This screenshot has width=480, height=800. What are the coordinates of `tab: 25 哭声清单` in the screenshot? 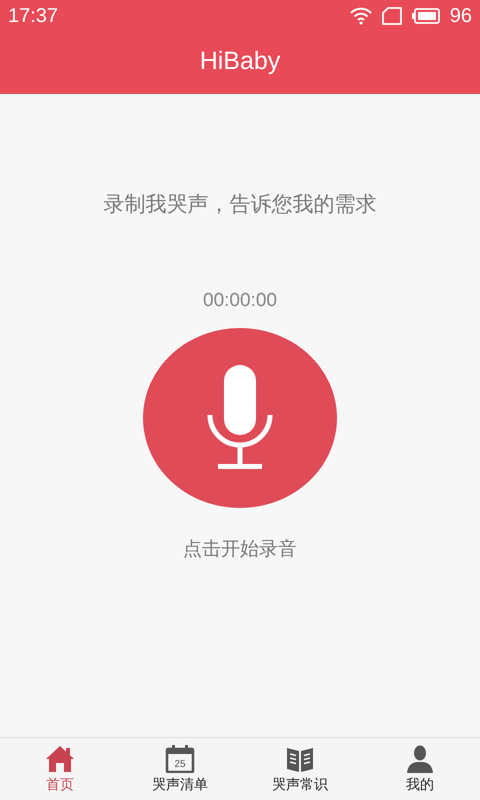 It's located at (180, 769).